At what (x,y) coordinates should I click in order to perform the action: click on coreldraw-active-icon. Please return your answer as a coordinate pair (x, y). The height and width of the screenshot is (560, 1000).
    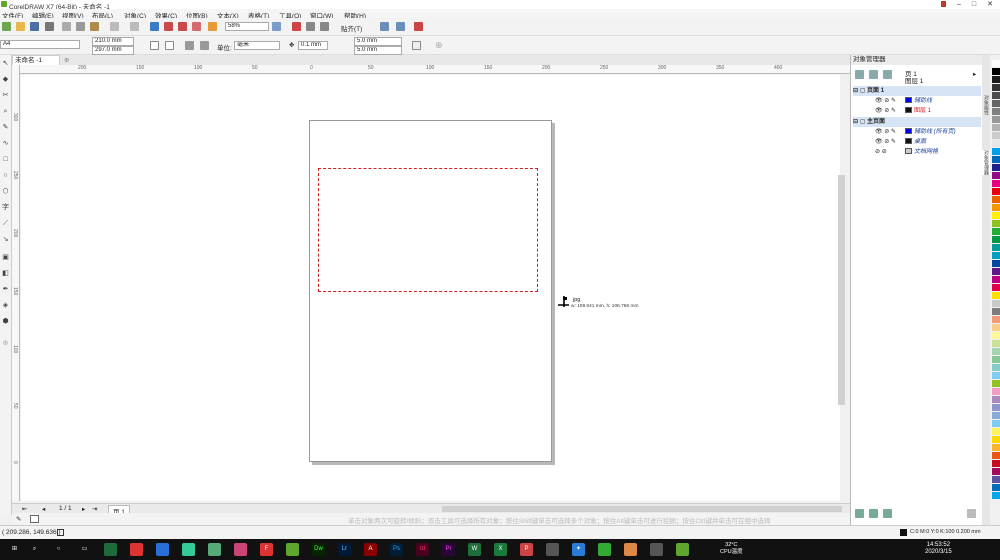
    Looking at the image, I should click on (682, 549).